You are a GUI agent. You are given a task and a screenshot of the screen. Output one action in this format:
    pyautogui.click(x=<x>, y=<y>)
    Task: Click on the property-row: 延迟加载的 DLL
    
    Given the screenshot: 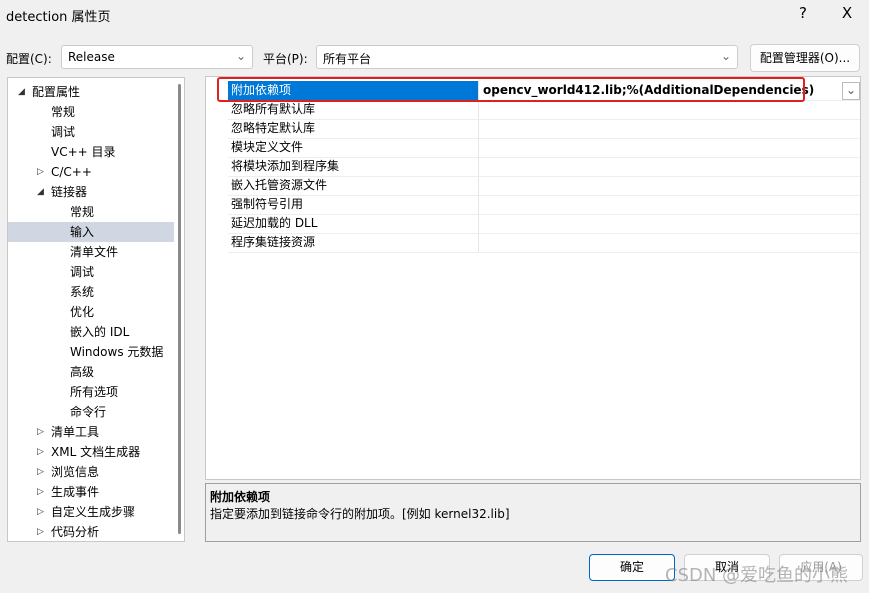 What is the action you would take?
    pyautogui.click(x=544, y=224)
    